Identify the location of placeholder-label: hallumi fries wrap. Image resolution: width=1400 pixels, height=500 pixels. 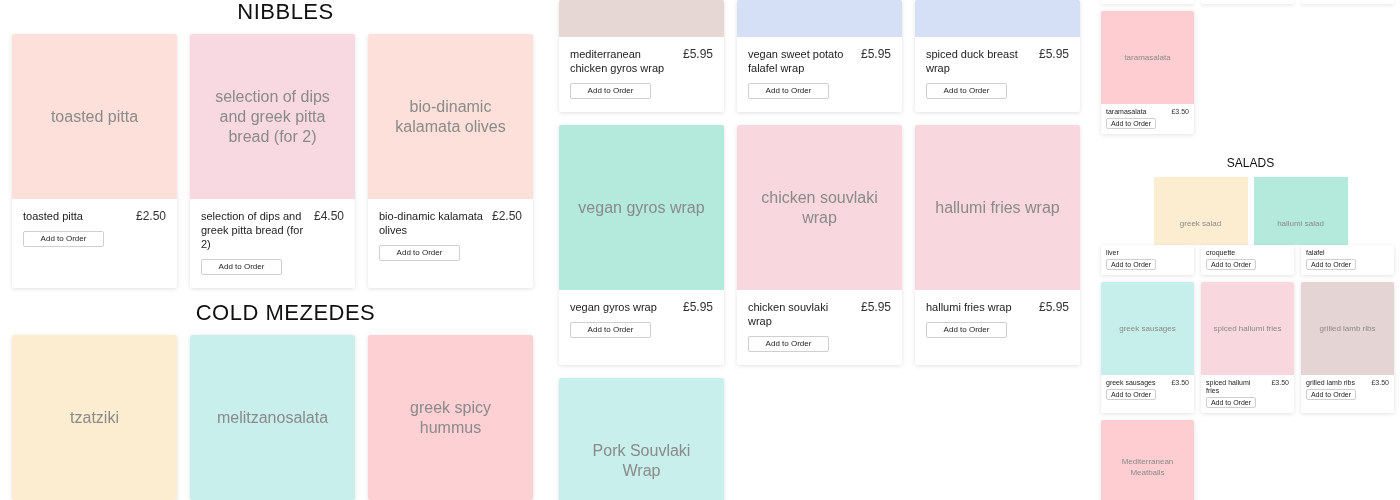
(997, 207).